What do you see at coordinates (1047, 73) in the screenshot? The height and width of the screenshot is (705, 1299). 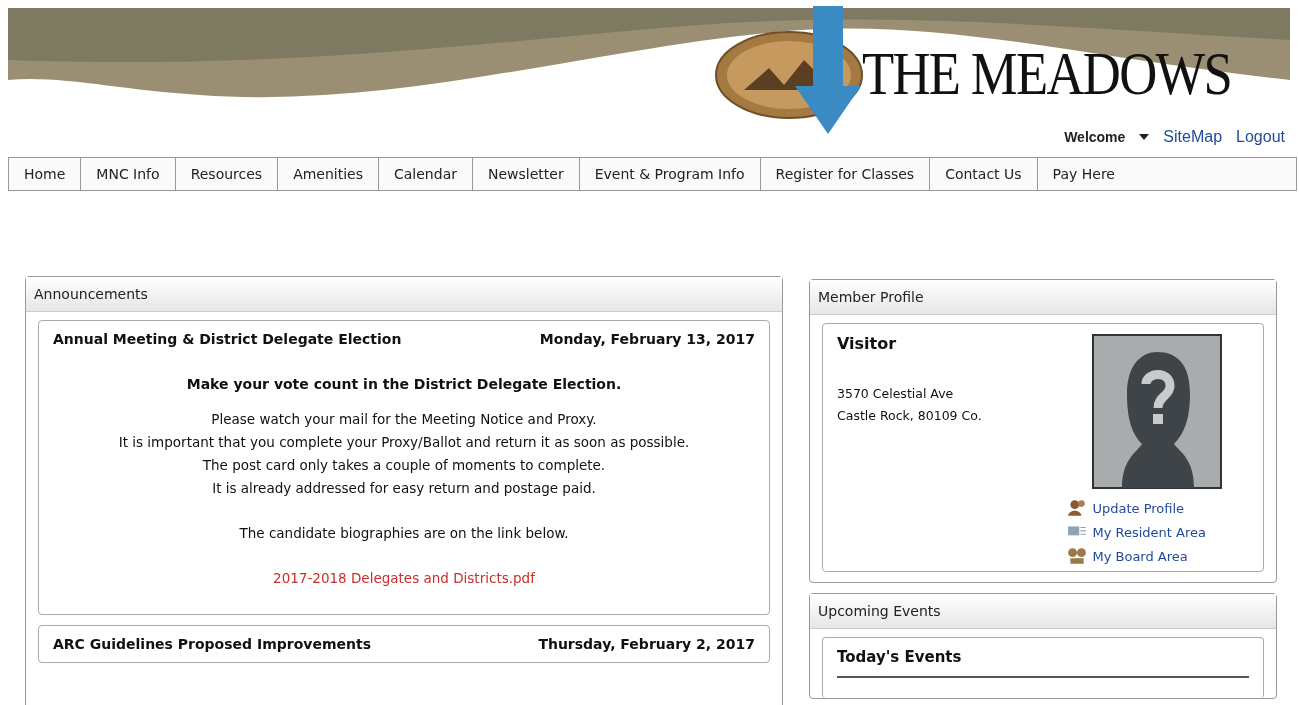 I see `site-title: THE MEADOWS` at bounding box center [1047, 73].